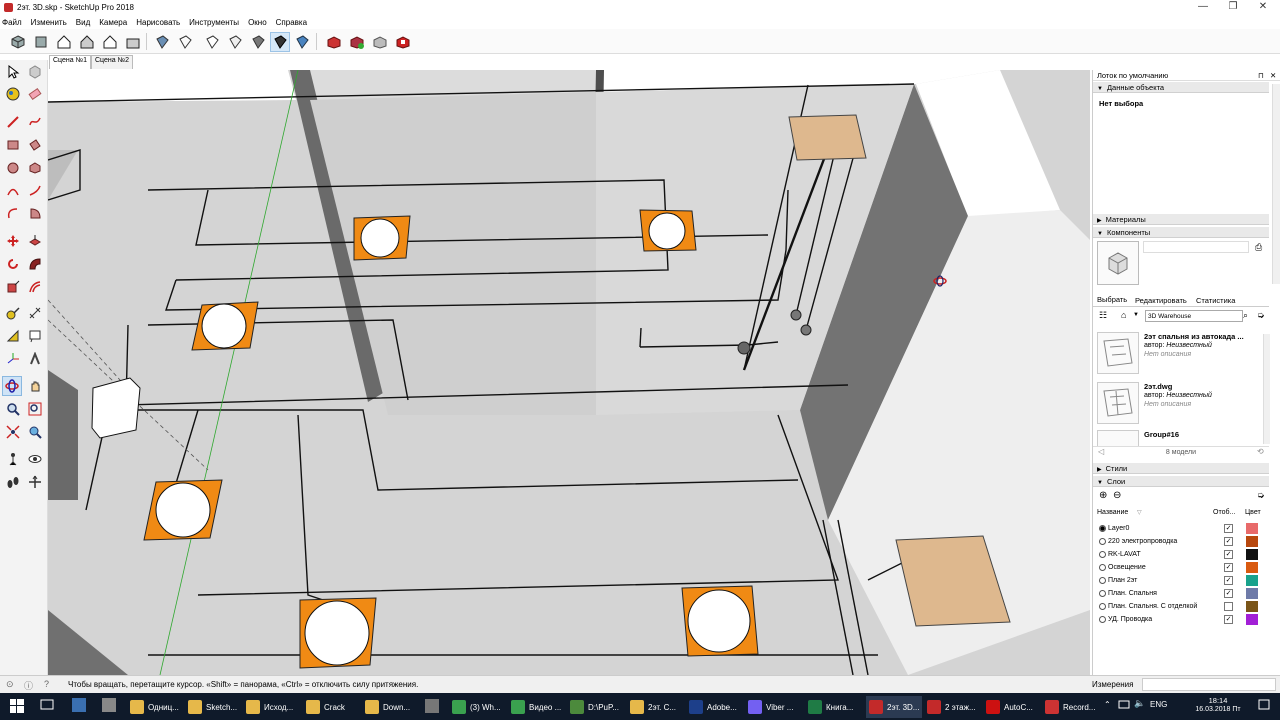 The width and height of the screenshot is (1280, 720). I want to click on riser-node, so click(796, 315).